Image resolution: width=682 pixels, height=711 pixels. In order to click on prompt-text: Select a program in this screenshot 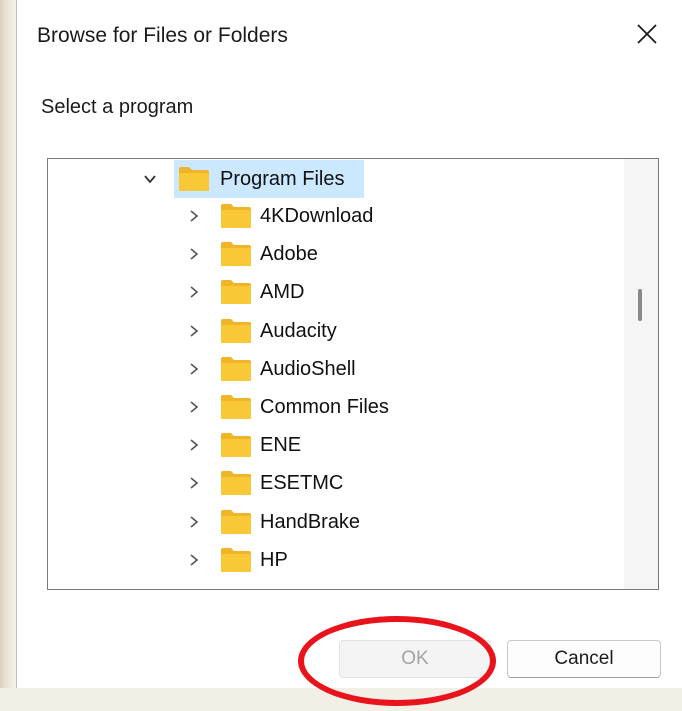, I will do `click(117, 107)`.